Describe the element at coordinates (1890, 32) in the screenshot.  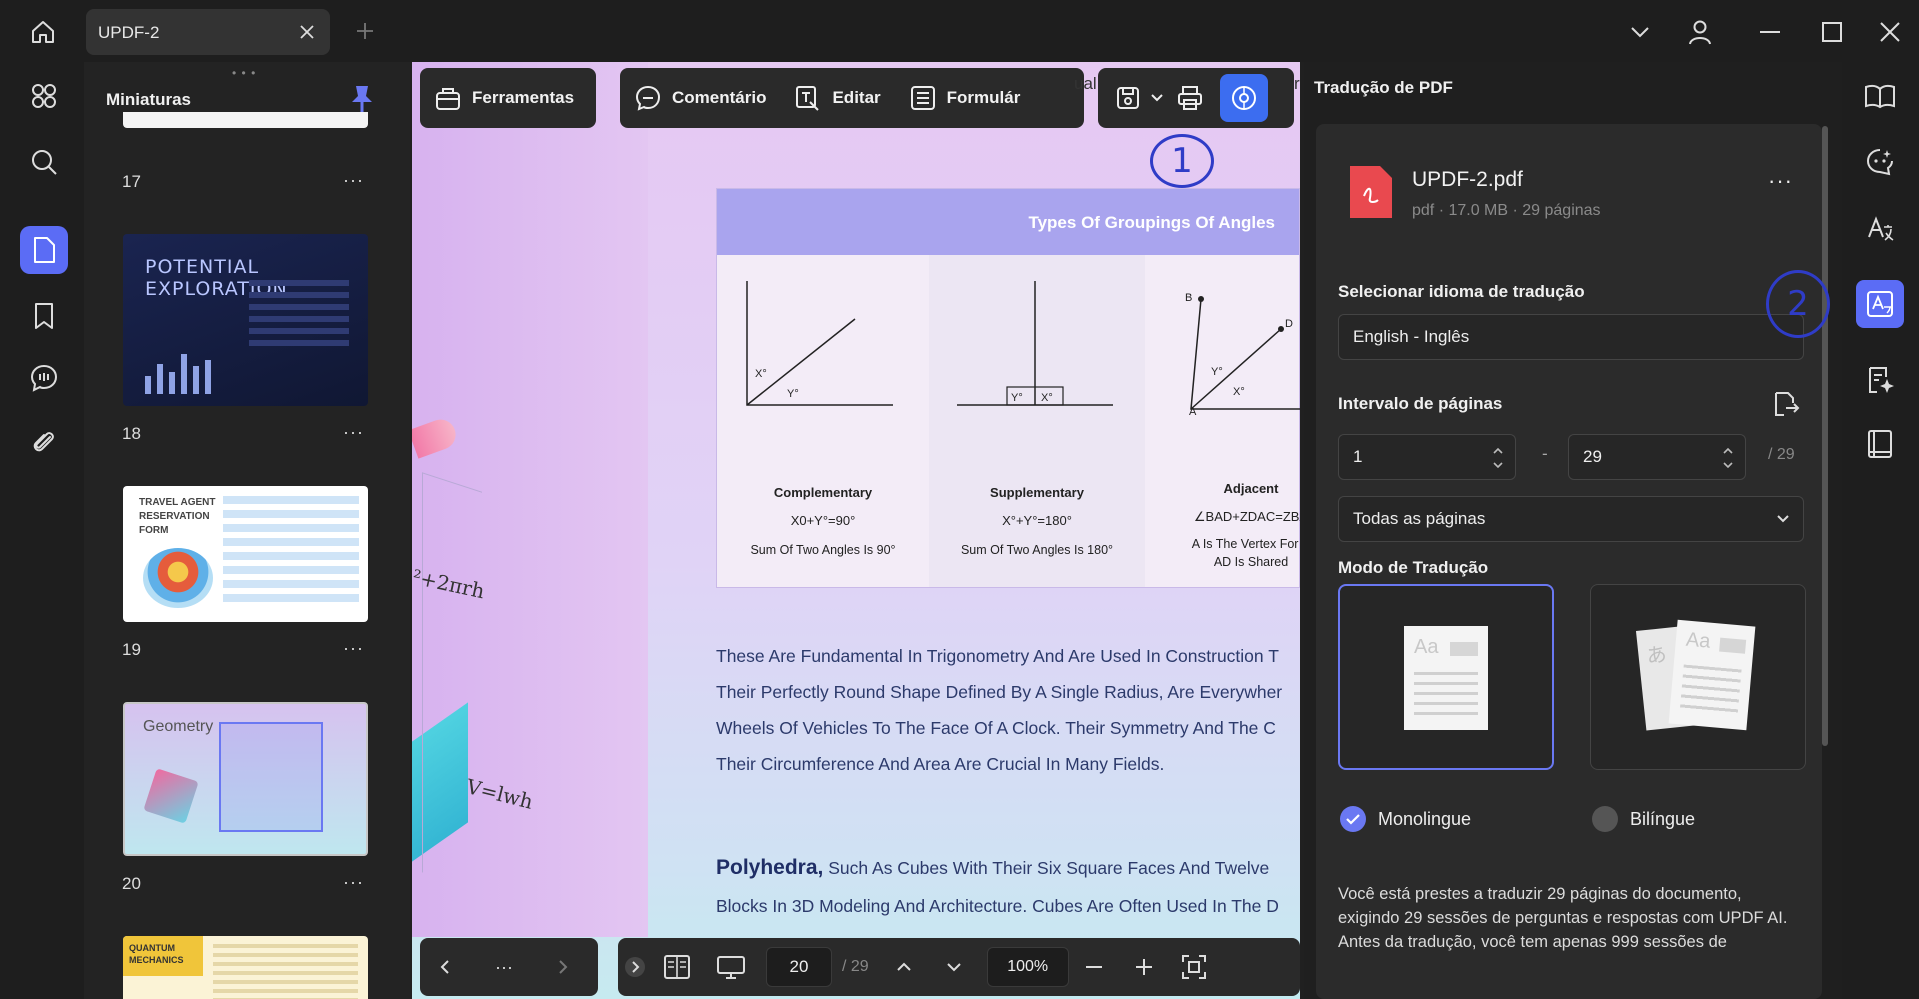
I see `close-window-button` at that location.